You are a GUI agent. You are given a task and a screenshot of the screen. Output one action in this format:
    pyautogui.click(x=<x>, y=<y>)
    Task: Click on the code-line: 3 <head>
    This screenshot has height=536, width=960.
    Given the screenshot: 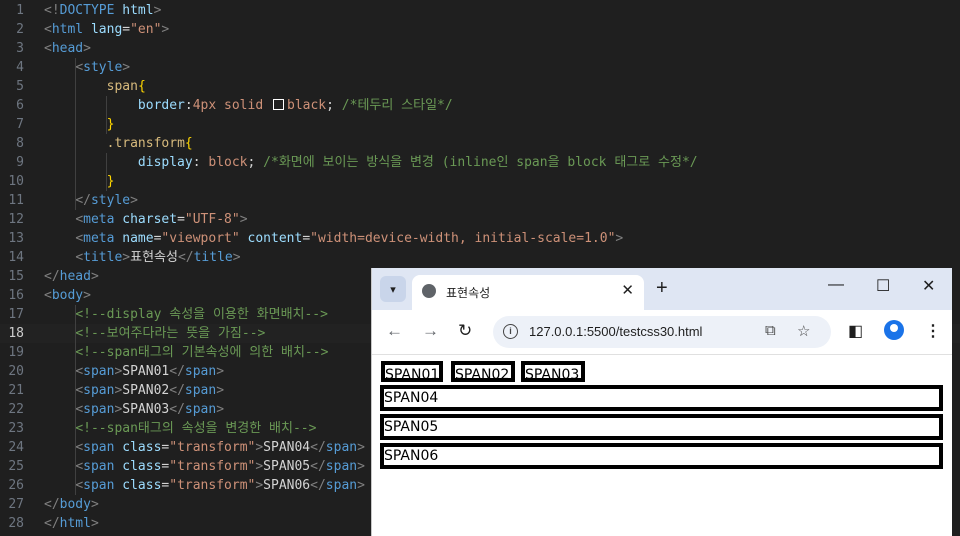 What is the action you would take?
    pyautogui.click(x=480, y=48)
    